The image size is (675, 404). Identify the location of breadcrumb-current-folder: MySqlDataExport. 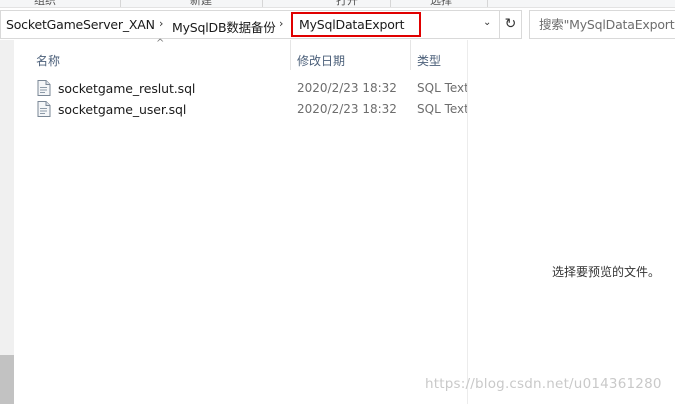
(356, 24).